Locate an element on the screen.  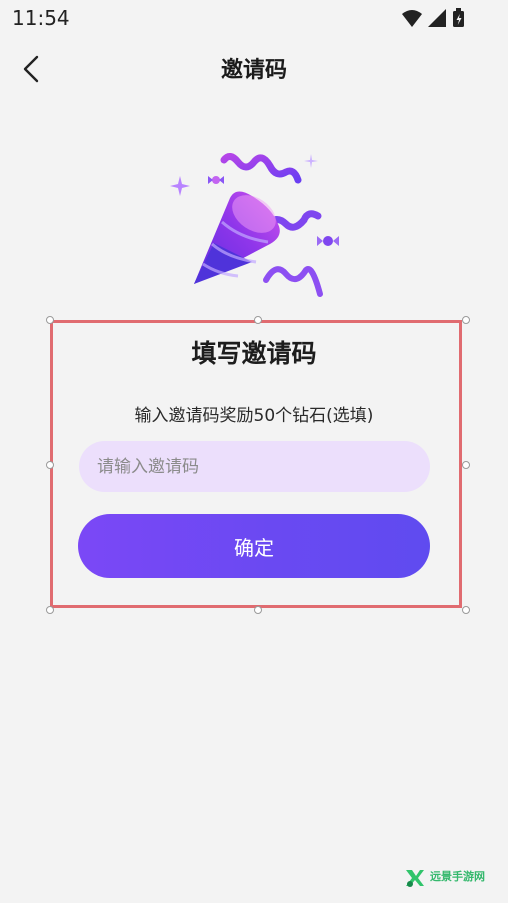
battery-icon is located at coordinates (458, 17).